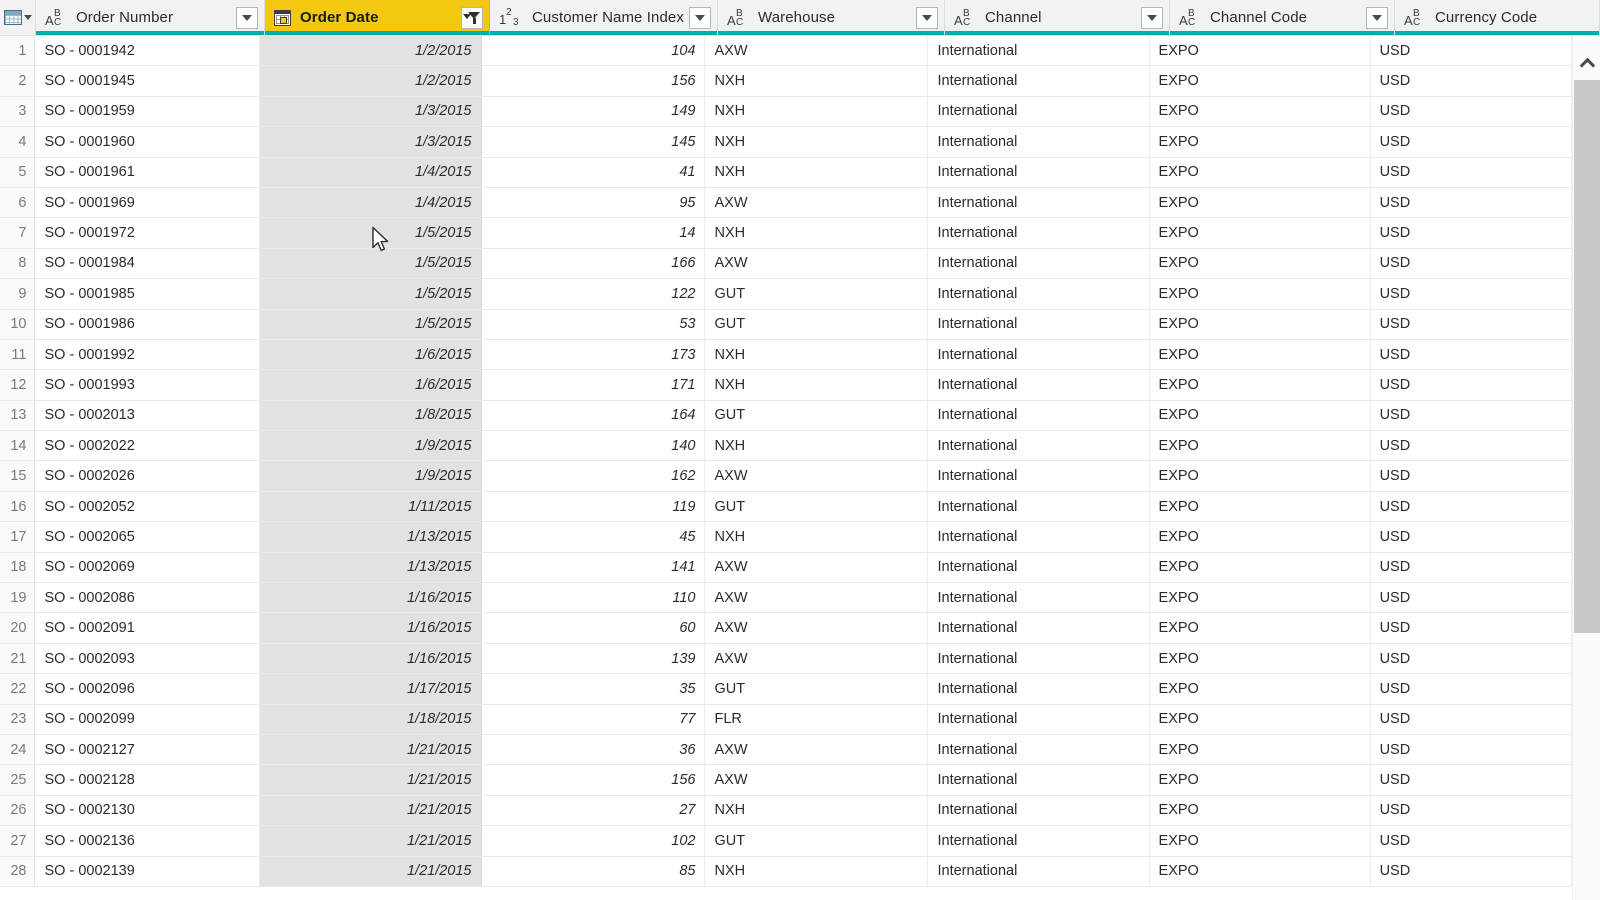 The image size is (1600, 900). I want to click on cell-customer_name_index: 173, so click(594, 354).